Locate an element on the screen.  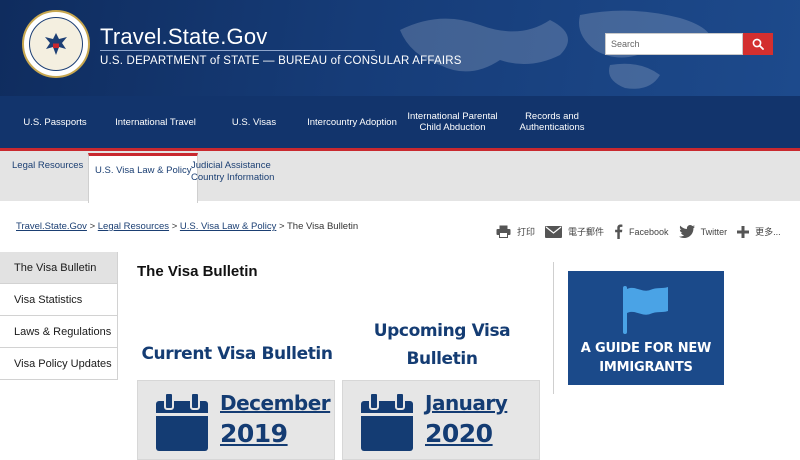
eagle-icon is located at coordinates (56, 44).